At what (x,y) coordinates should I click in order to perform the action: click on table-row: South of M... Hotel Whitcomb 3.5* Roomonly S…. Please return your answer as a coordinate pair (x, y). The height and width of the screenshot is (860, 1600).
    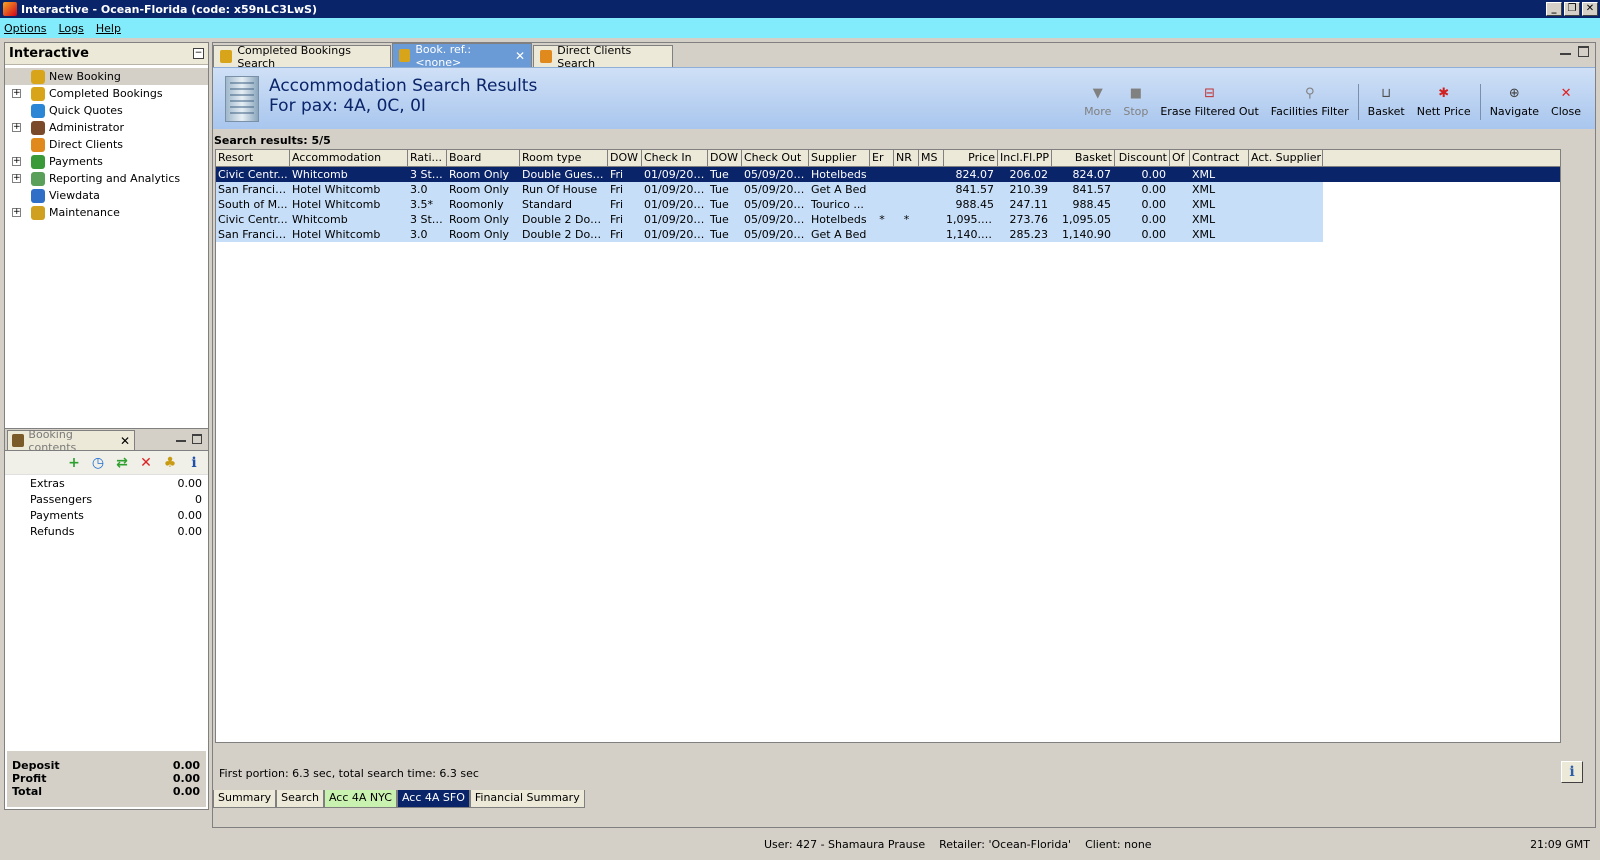
    Looking at the image, I should click on (888, 204).